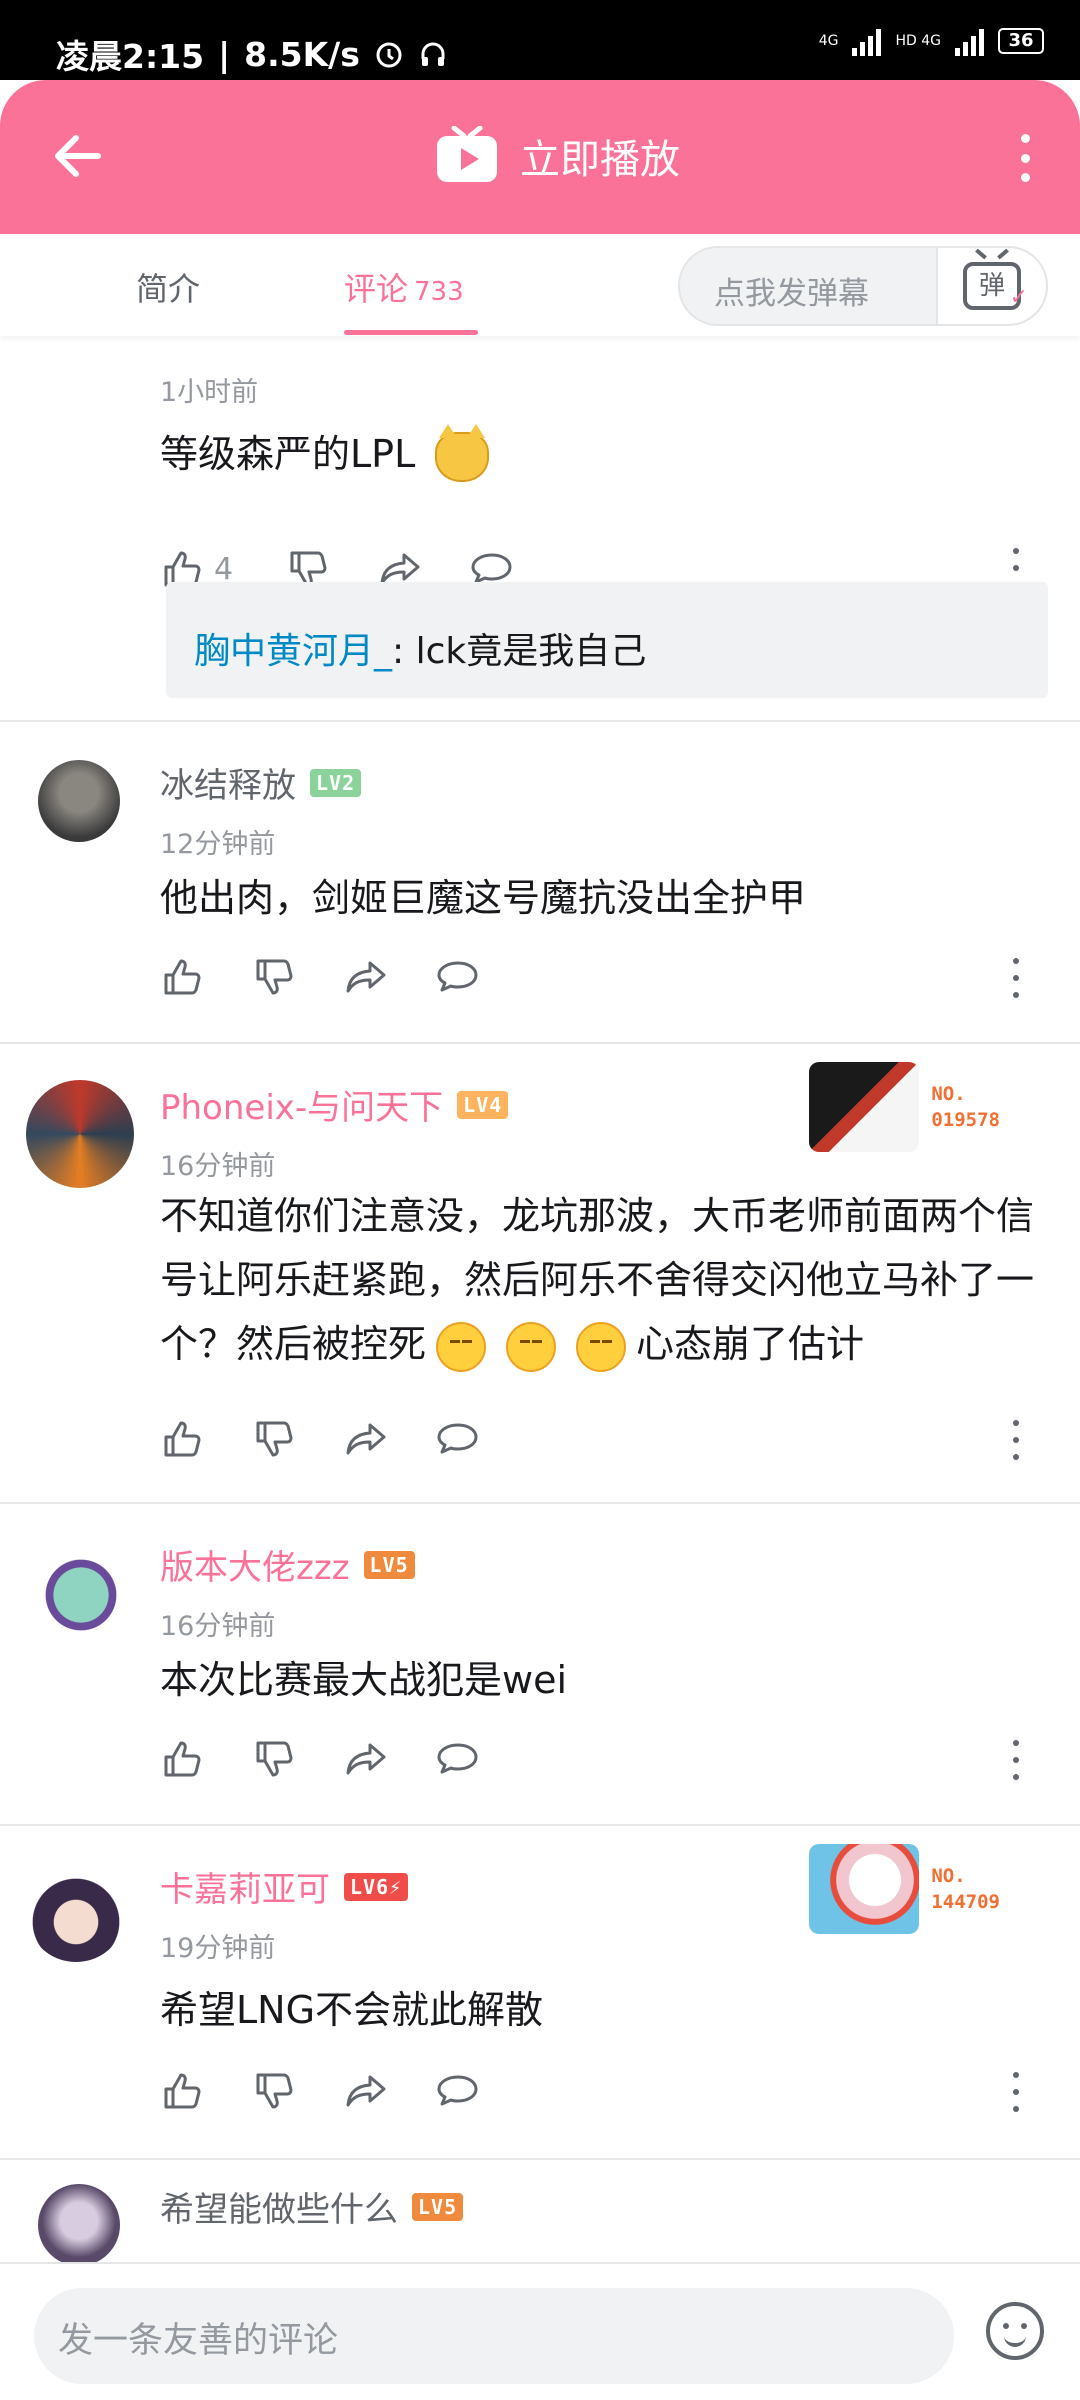  Describe the element at coordinates (462, 452) in the screenshot. I see `cat-emoji-icon` at that location.